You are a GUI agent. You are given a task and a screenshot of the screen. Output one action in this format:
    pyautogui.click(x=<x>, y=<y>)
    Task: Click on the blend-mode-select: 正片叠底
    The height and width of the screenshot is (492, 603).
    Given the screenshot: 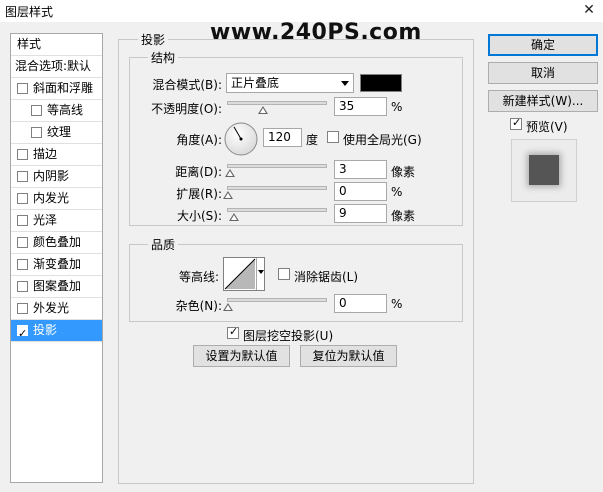 What is the action you would take?
    pyautogui.click(x=290, y=83)
    